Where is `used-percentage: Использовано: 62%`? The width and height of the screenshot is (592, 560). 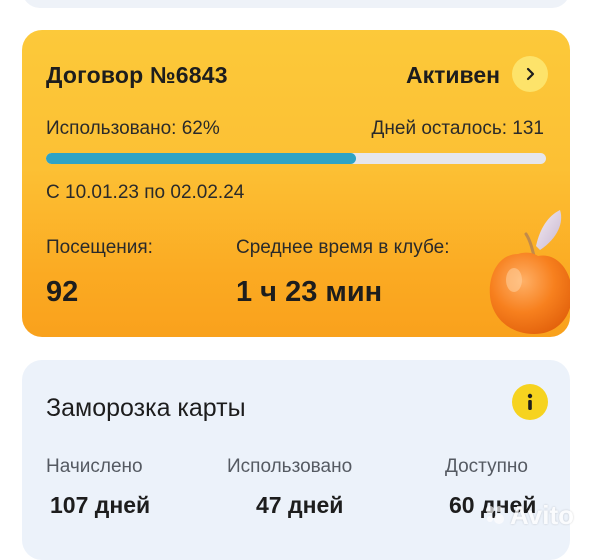 used-percentage: Использовано: 62% is located at coordinates (133, 128).